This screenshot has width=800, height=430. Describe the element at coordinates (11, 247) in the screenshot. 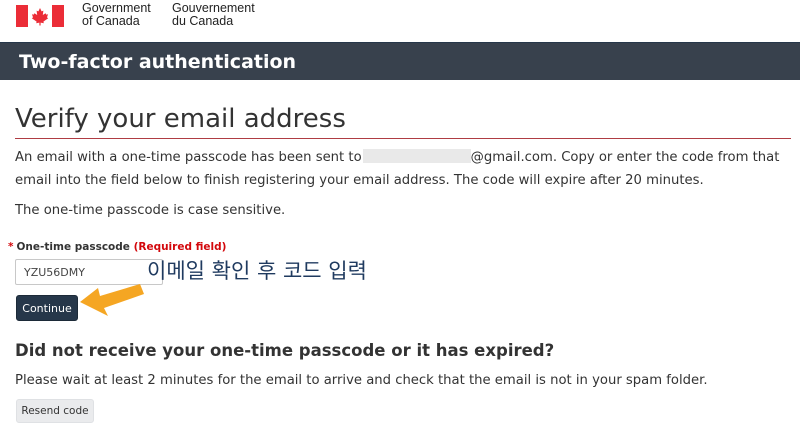

I see `required-star: *` at that location.